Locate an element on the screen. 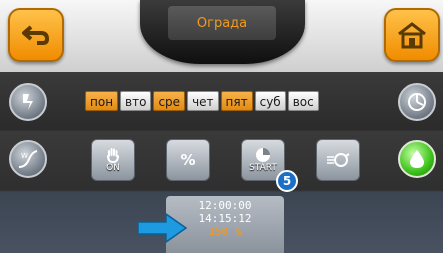  lightning-icon is located at coordinates (28, 102).